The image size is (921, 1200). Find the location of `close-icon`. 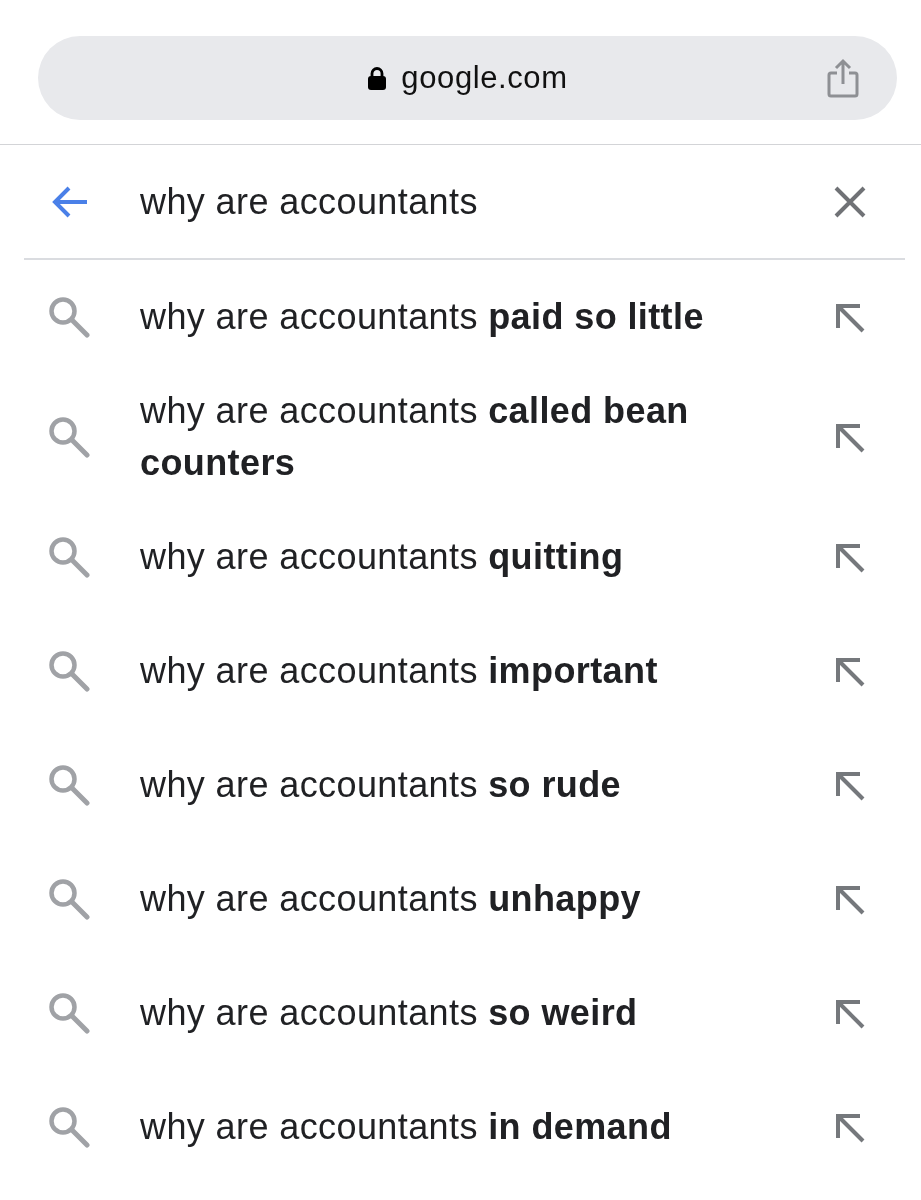

close-icon is located at coordinates (850, 201).